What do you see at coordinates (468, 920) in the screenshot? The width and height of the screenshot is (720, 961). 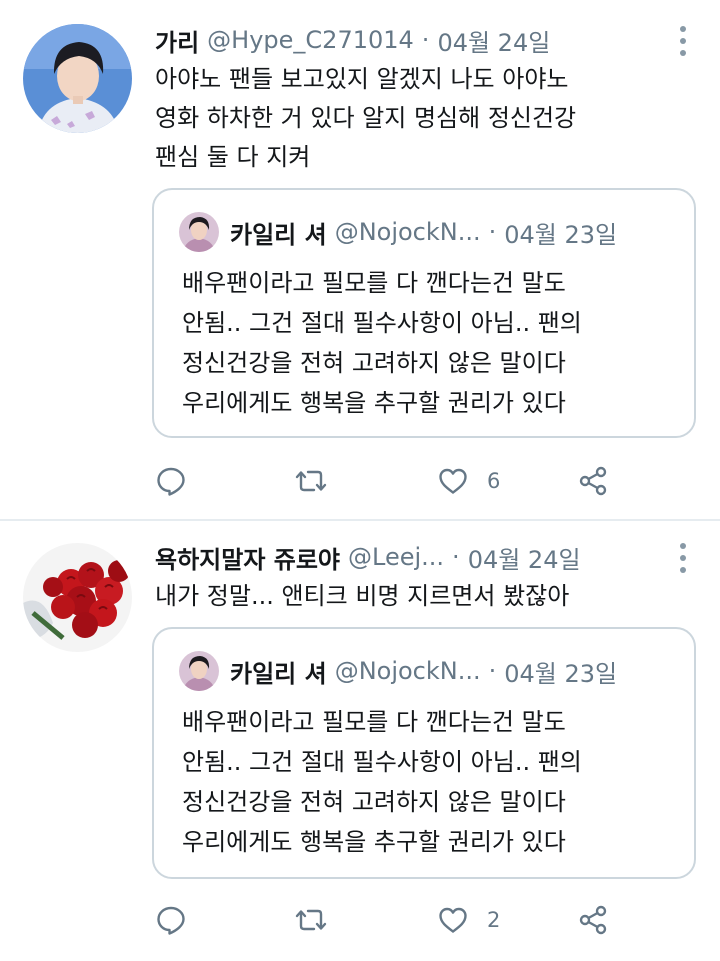 I see `like-button: 2` at bounding box center [468, 920].